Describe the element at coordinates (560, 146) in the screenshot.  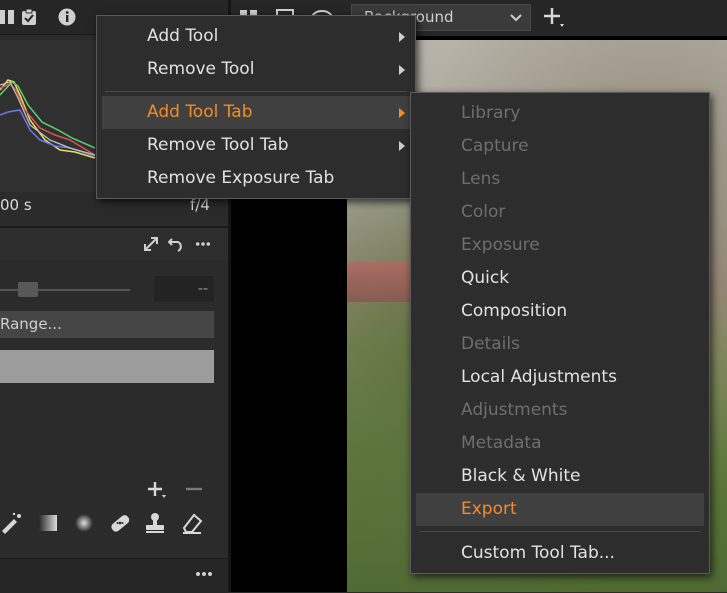
I see `submenu-item-capture: Capture` at that location.